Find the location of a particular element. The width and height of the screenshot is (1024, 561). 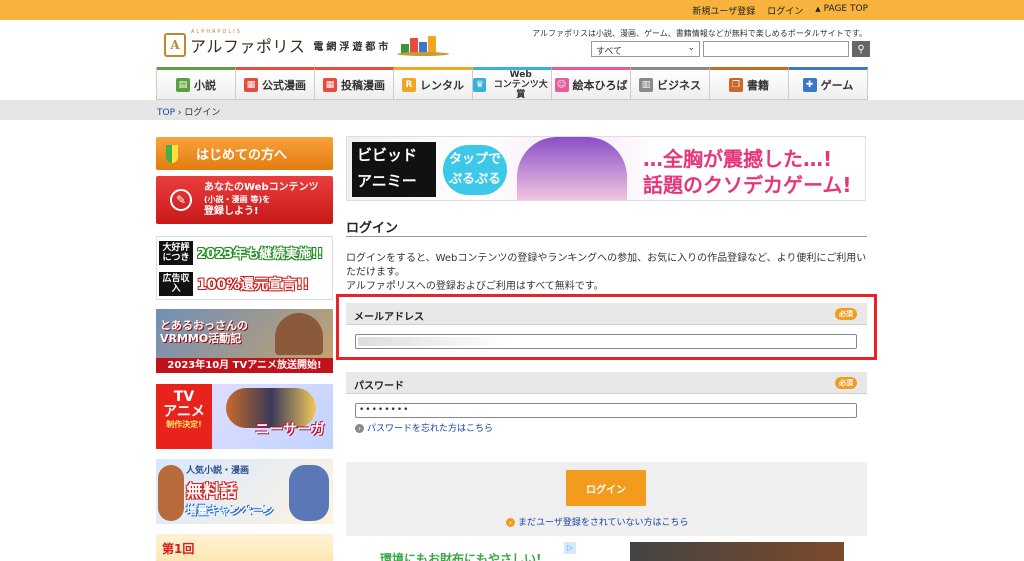

book-icon: ▤ is located at coordinates (183, 84).